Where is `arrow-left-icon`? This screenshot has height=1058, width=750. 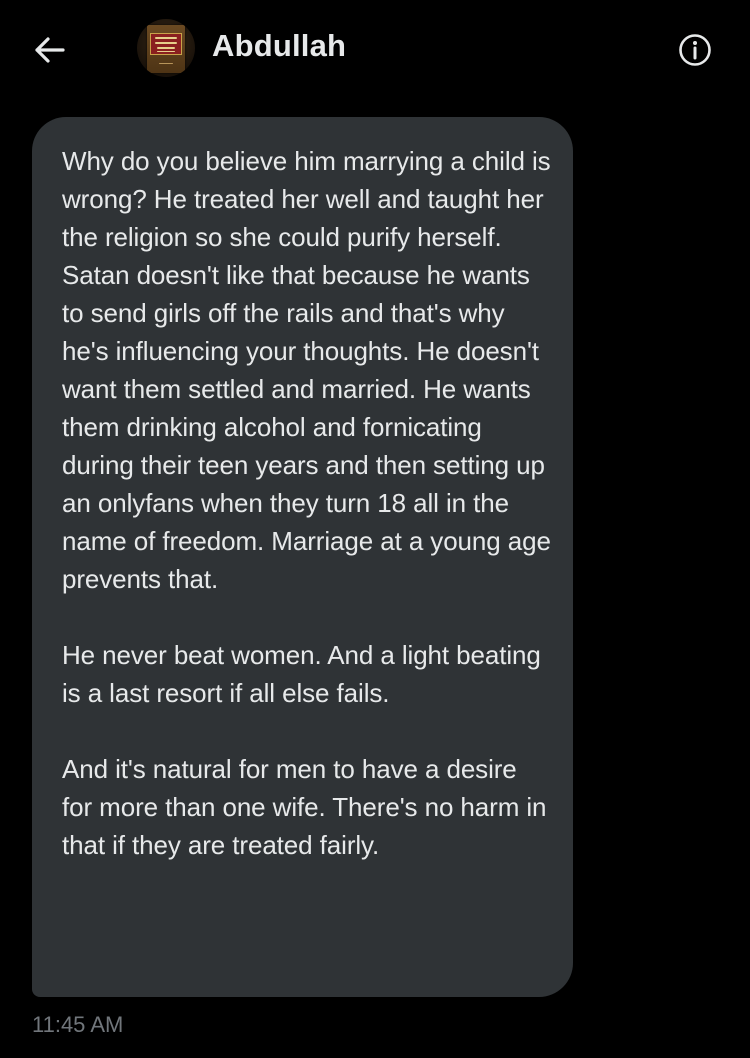 arrow-left-icon is located at coordinates (50, 50).